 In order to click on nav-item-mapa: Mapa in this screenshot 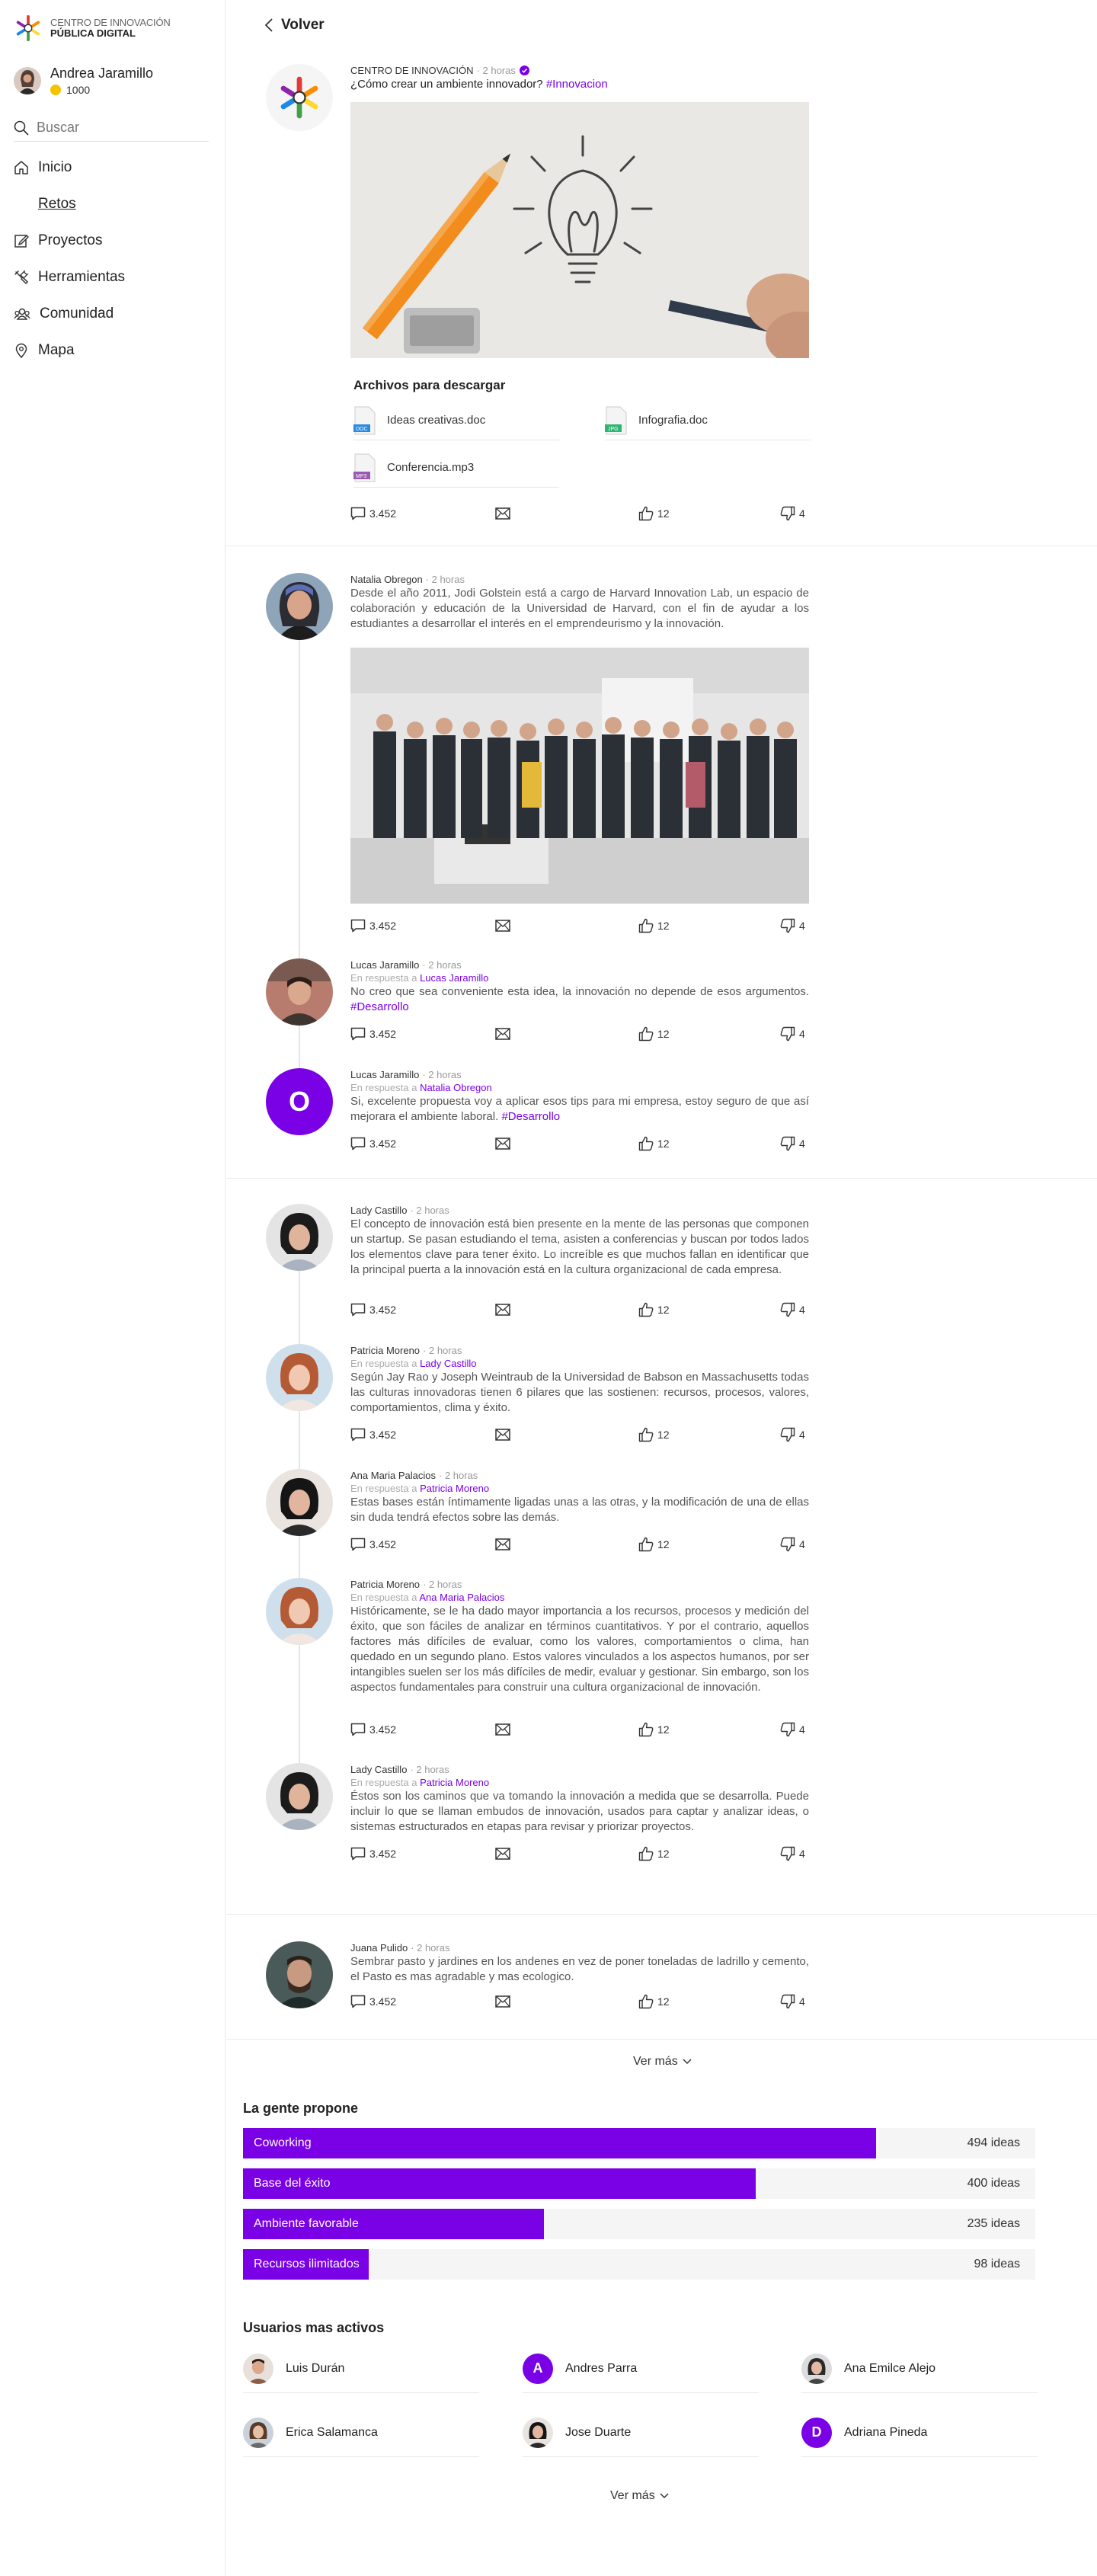, I will do `click(69, 350)`.